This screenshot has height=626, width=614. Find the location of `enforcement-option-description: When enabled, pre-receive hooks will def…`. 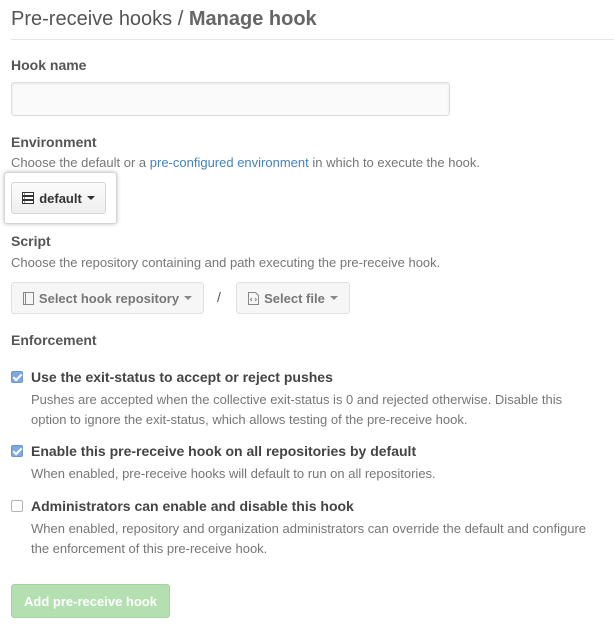

enforcement-option-description: When enabled, pre-receive hooks will def… is located at coordinates (233, 473).